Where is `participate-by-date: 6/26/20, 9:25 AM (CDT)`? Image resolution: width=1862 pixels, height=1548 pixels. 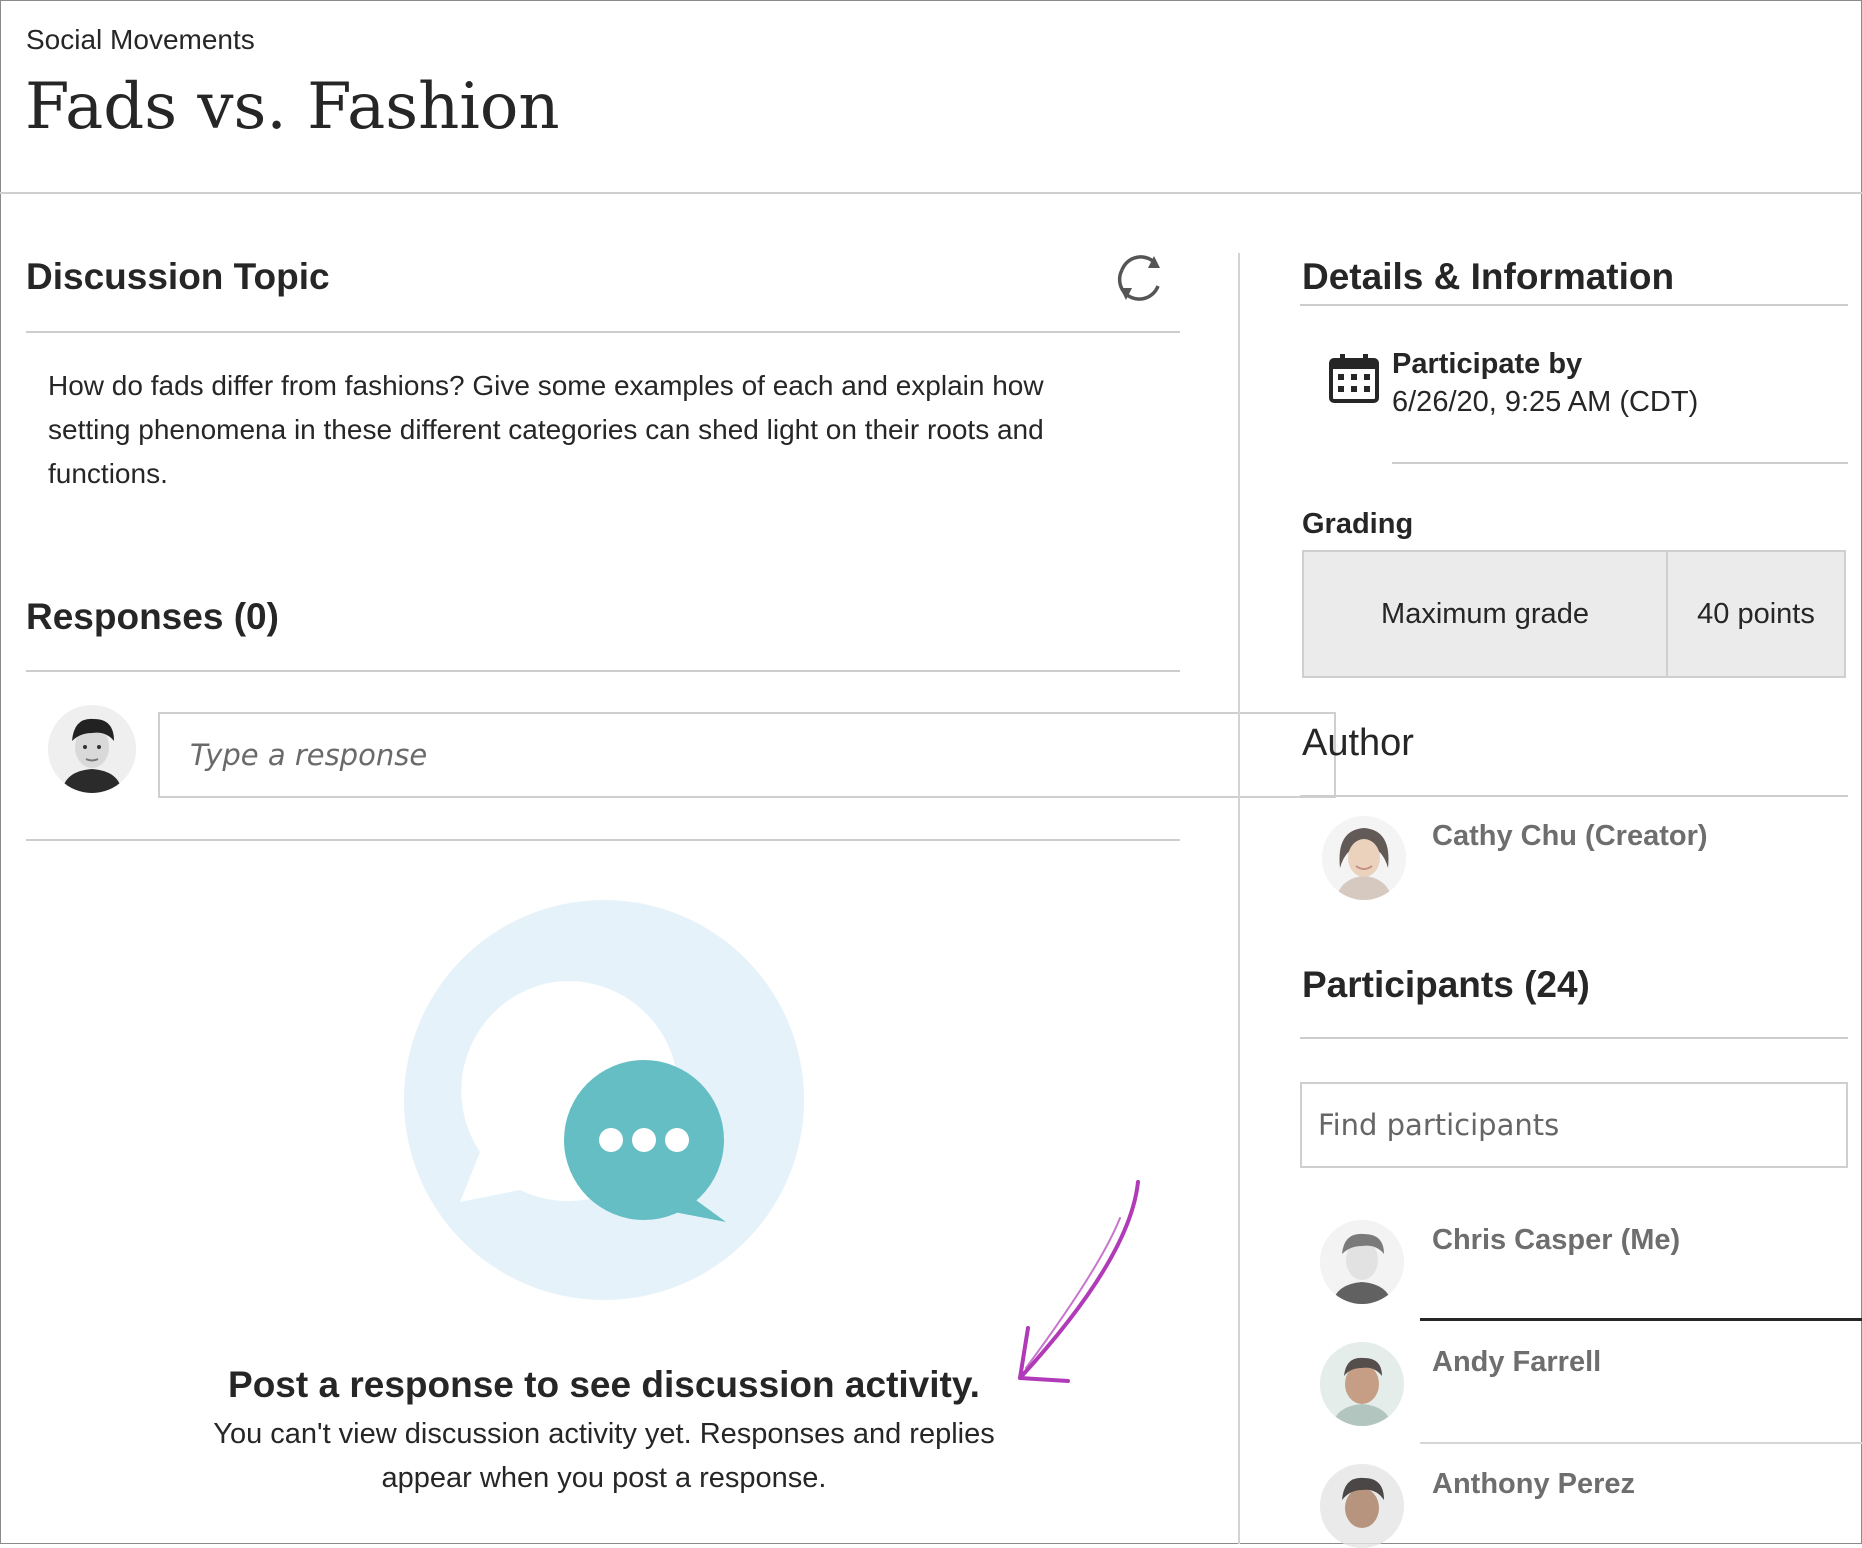
participate-by-date: 6/26/20, 9:25 AM (CDT) is located at coordinates (1545, 402).